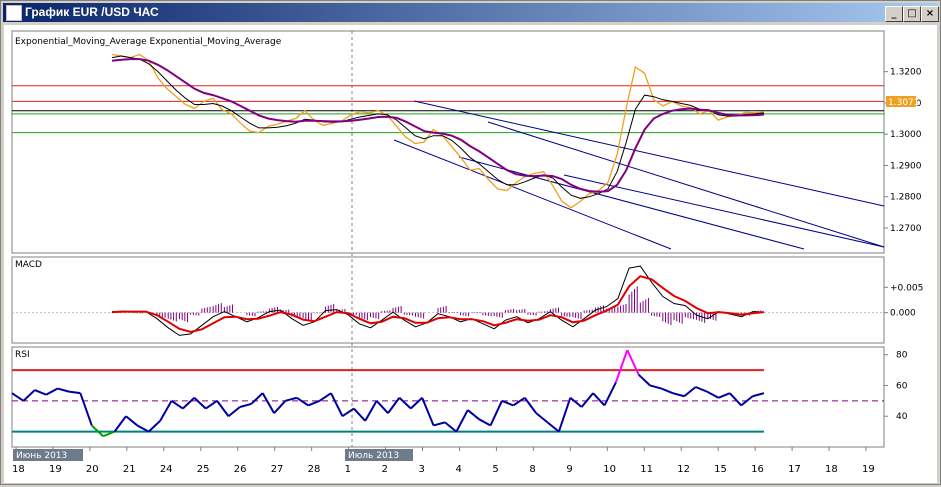  I want to click on price-y-tick-label: 1.2800, so click(906, 198).